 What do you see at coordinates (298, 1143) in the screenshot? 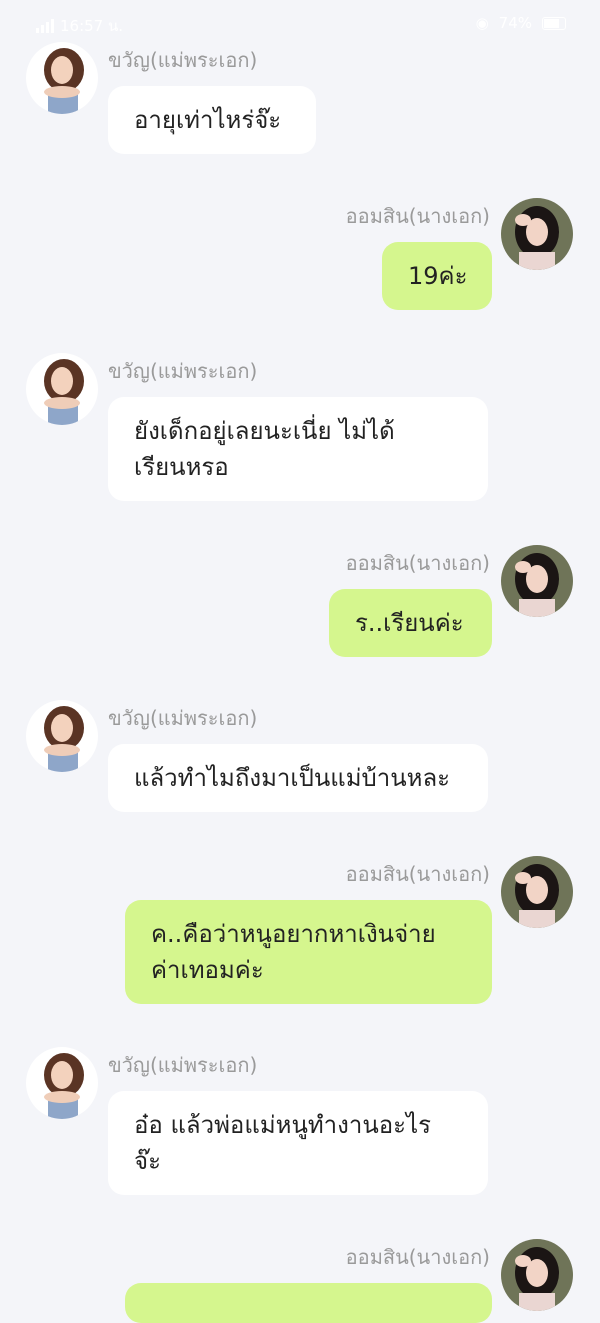
I see `message-bubble: อ๋อ แล้วพ่อแม่หนูทำงานอะไร จ๊ะ` at bounding box center [298, 1143].